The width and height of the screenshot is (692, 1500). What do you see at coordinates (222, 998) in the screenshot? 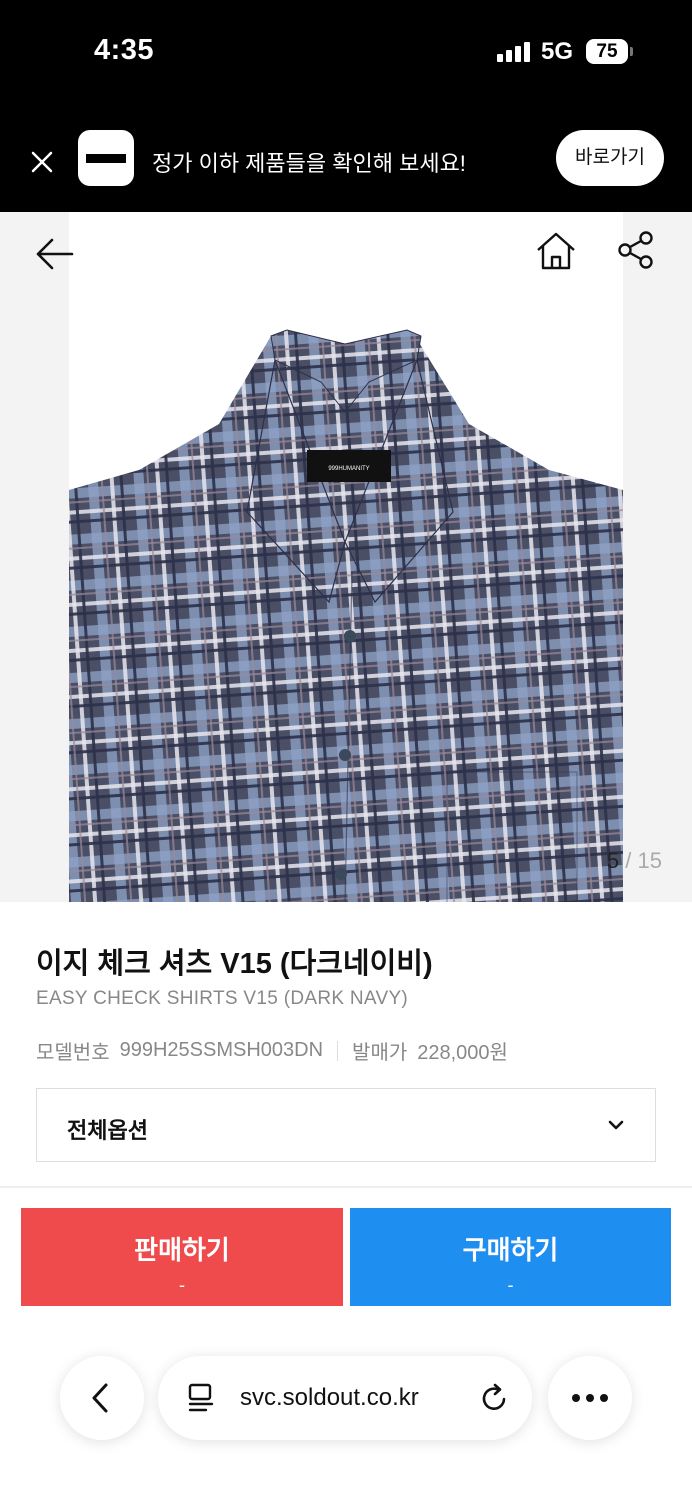
I see `product-subtitle: EASY CHECK SHIRTS V15 (DARK NAVY)` at bounding box center [222, 998].